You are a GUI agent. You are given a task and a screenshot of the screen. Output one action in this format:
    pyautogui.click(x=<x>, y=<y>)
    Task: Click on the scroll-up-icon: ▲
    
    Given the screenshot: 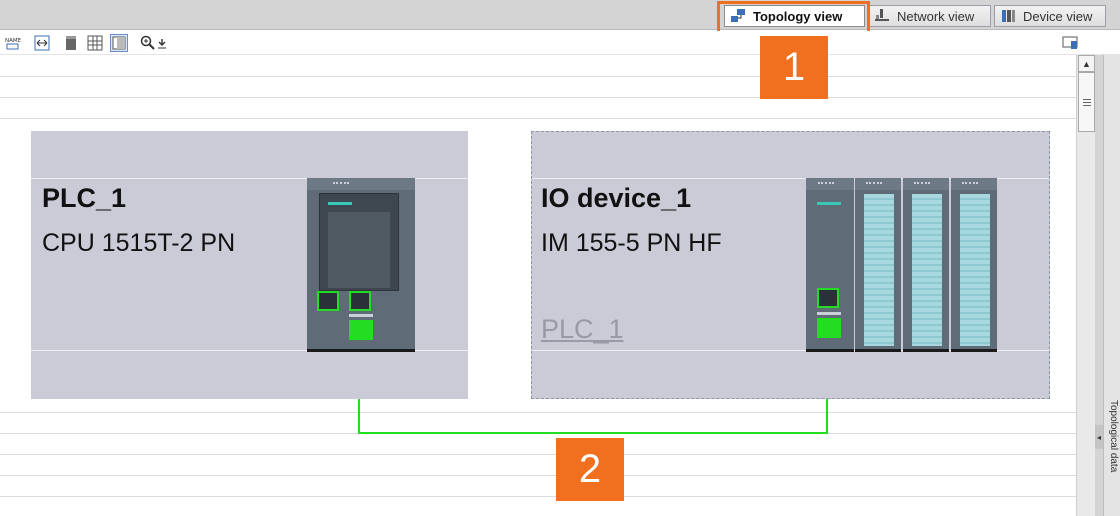 What is the action you would take?
    pyautogui.click(x=1086, y=63)
    